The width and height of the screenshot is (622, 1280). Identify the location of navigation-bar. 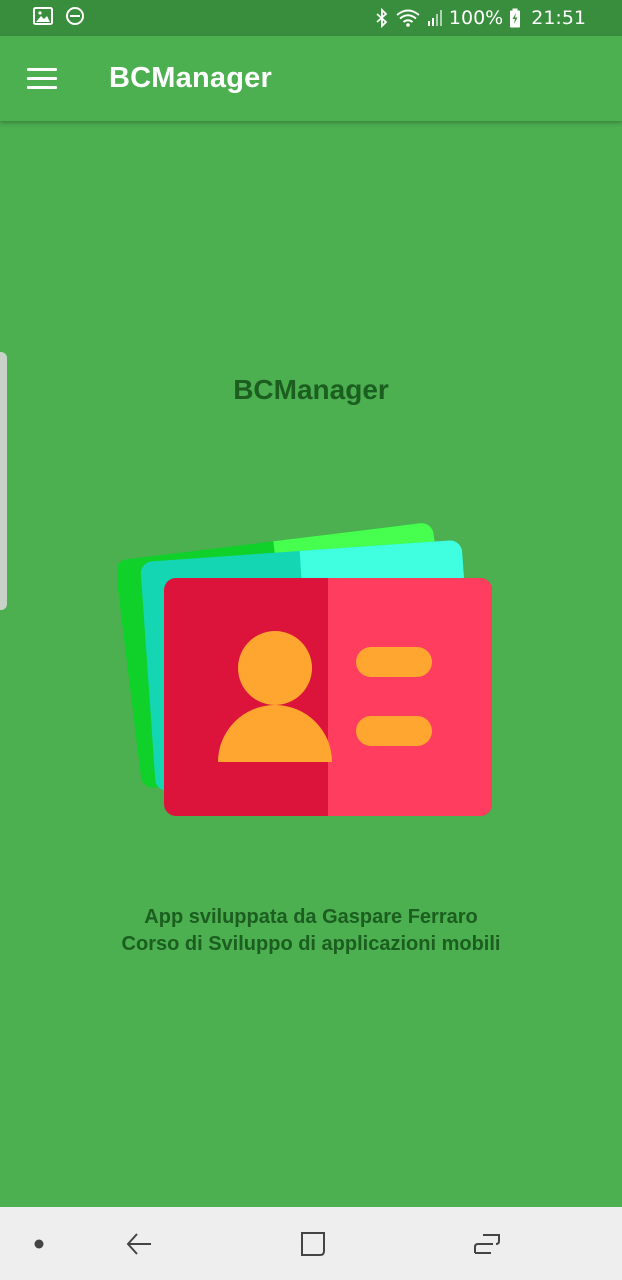
(311, 1243).